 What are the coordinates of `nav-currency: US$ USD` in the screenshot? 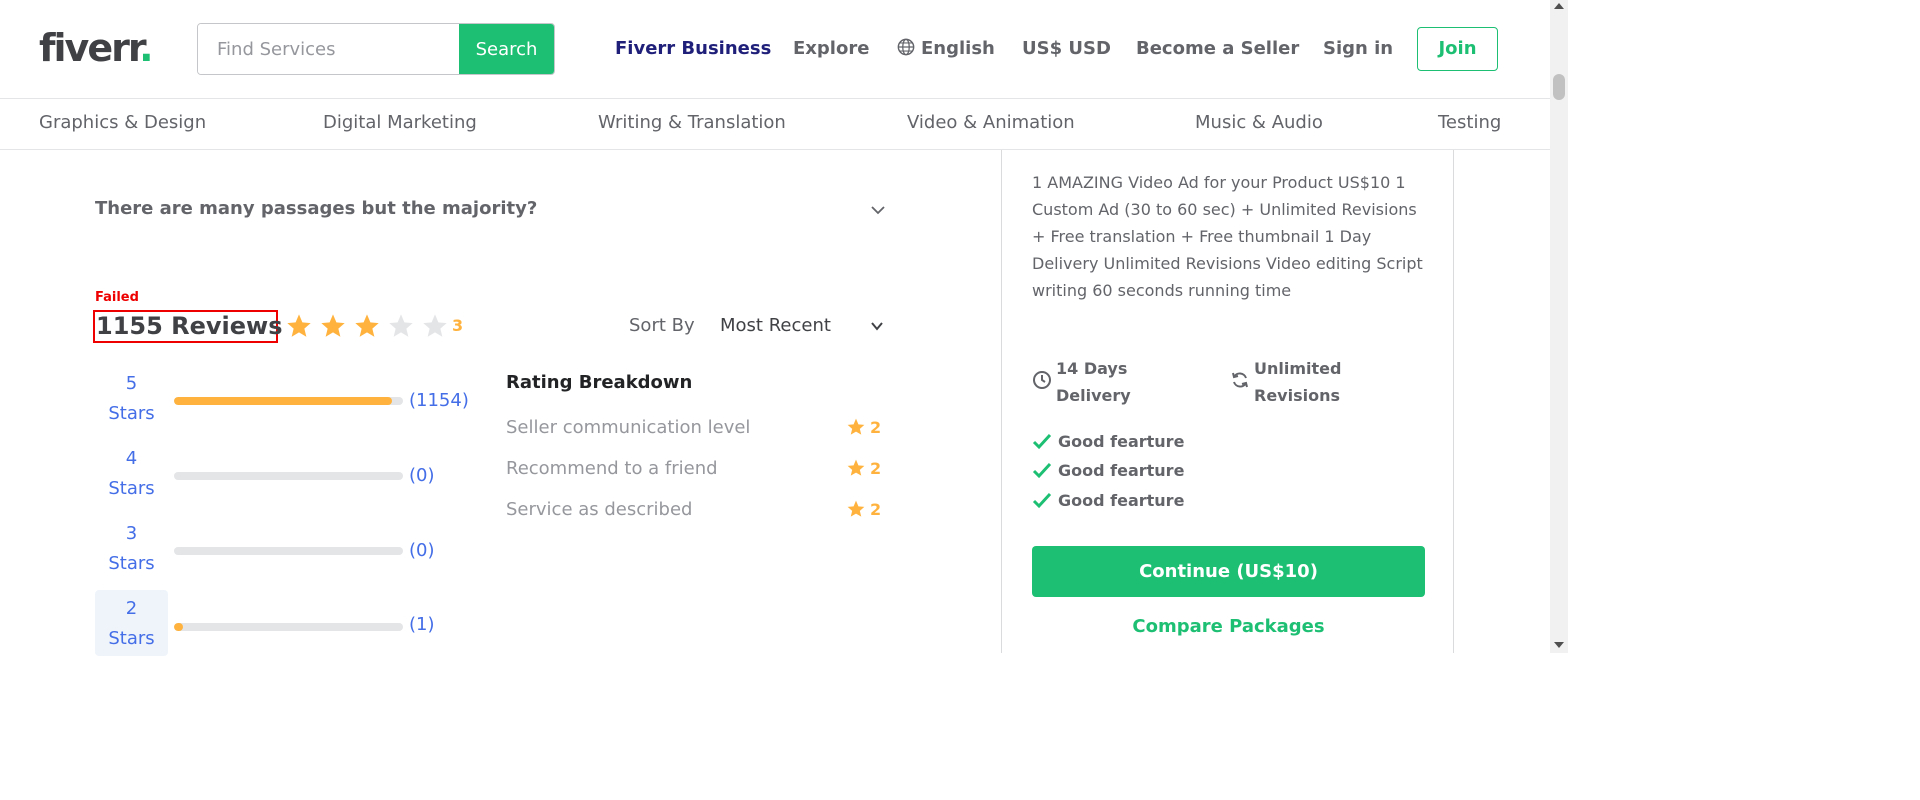 It's located at (1066, 49).